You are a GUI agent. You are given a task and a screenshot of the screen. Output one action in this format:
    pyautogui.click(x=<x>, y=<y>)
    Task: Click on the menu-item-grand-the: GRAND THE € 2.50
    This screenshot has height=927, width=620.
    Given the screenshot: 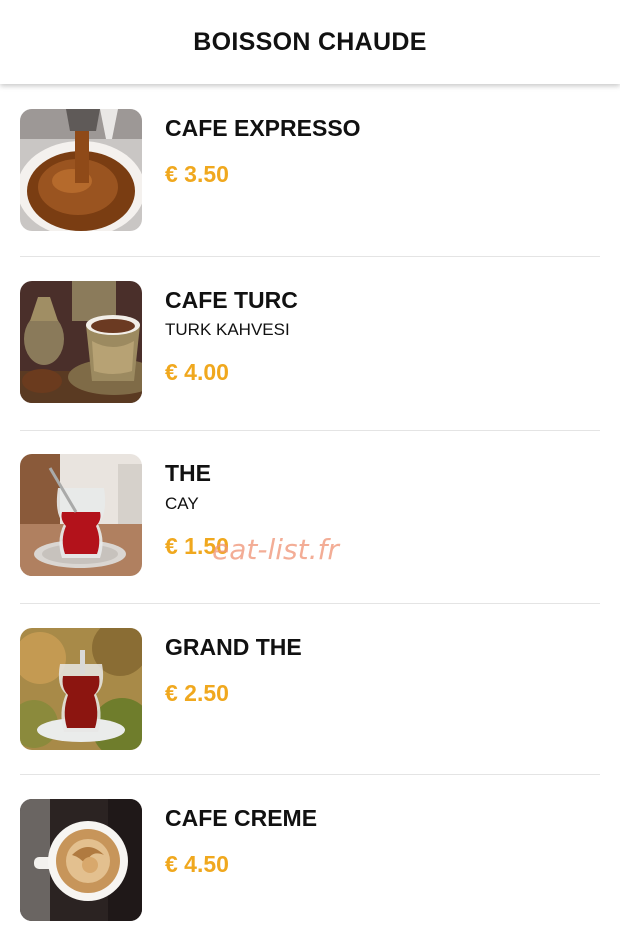 What is the action you would take?
    pyautogui.click(x=310, y=689)
    